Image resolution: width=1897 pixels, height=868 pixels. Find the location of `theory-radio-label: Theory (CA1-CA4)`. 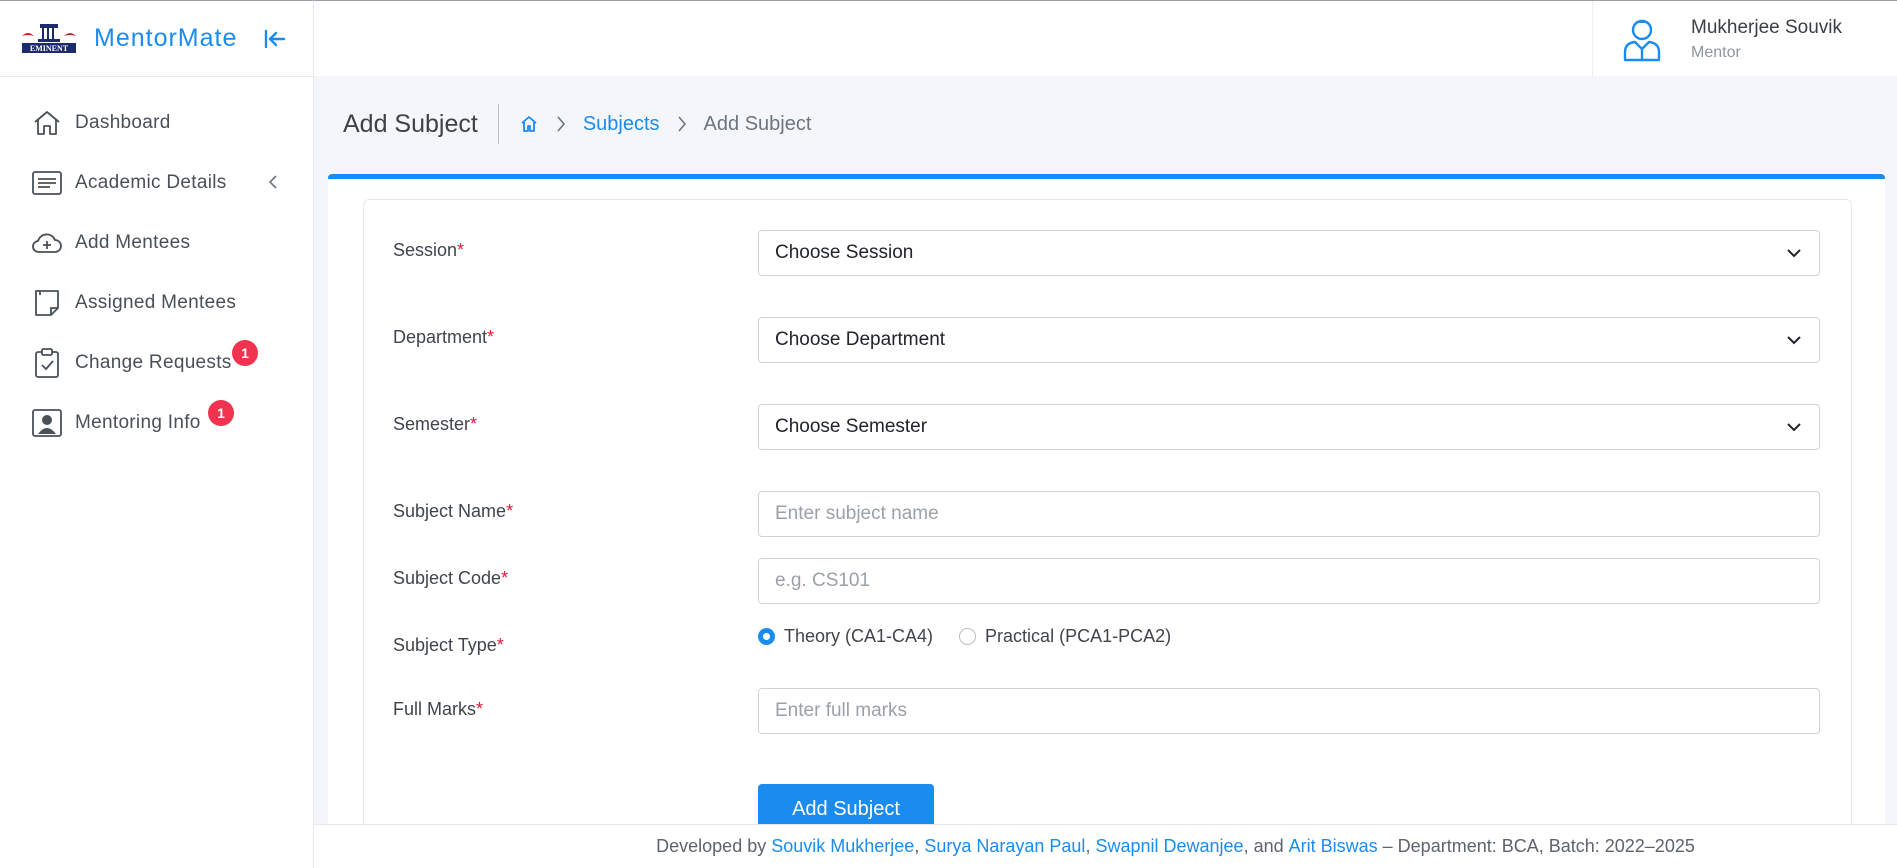

theory-radio-label: Theory (CA1-CA4) is located at coordinates (859, 636).